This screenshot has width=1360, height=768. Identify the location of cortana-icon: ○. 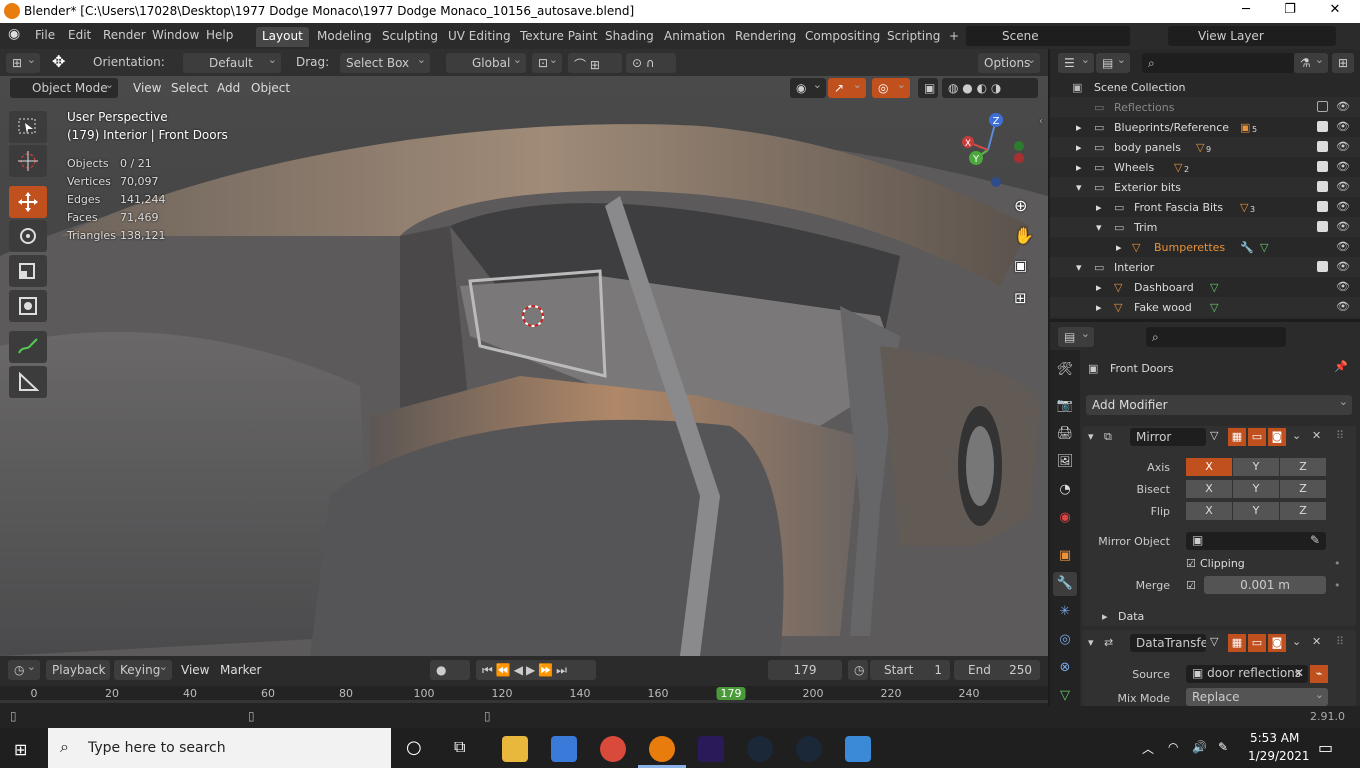
(414, 747).